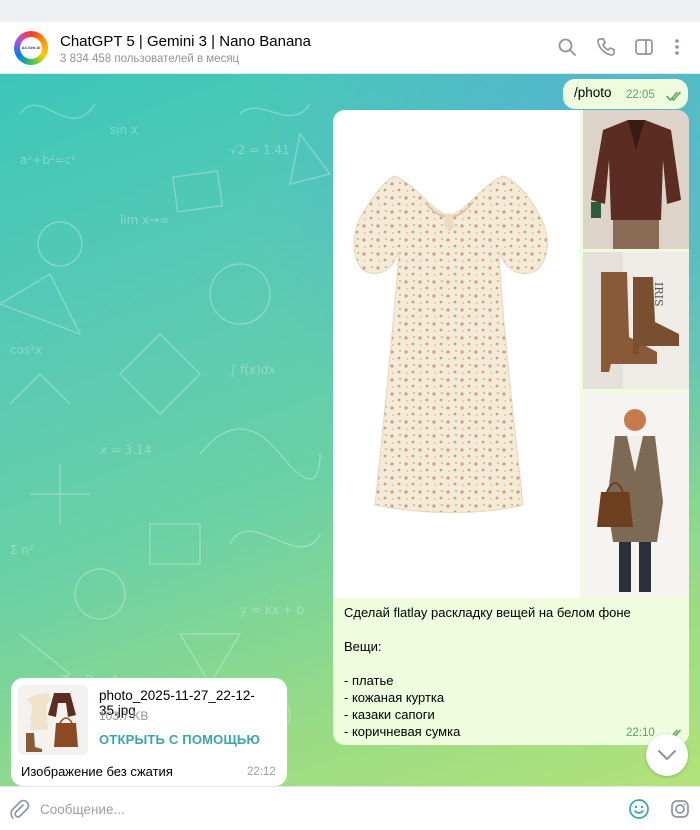 The width and height of the screenshot is (700, 830). Describe the element at coordinates (389, 714) in the screenshot. I see `message-line: - казаки сапоги` at that location.